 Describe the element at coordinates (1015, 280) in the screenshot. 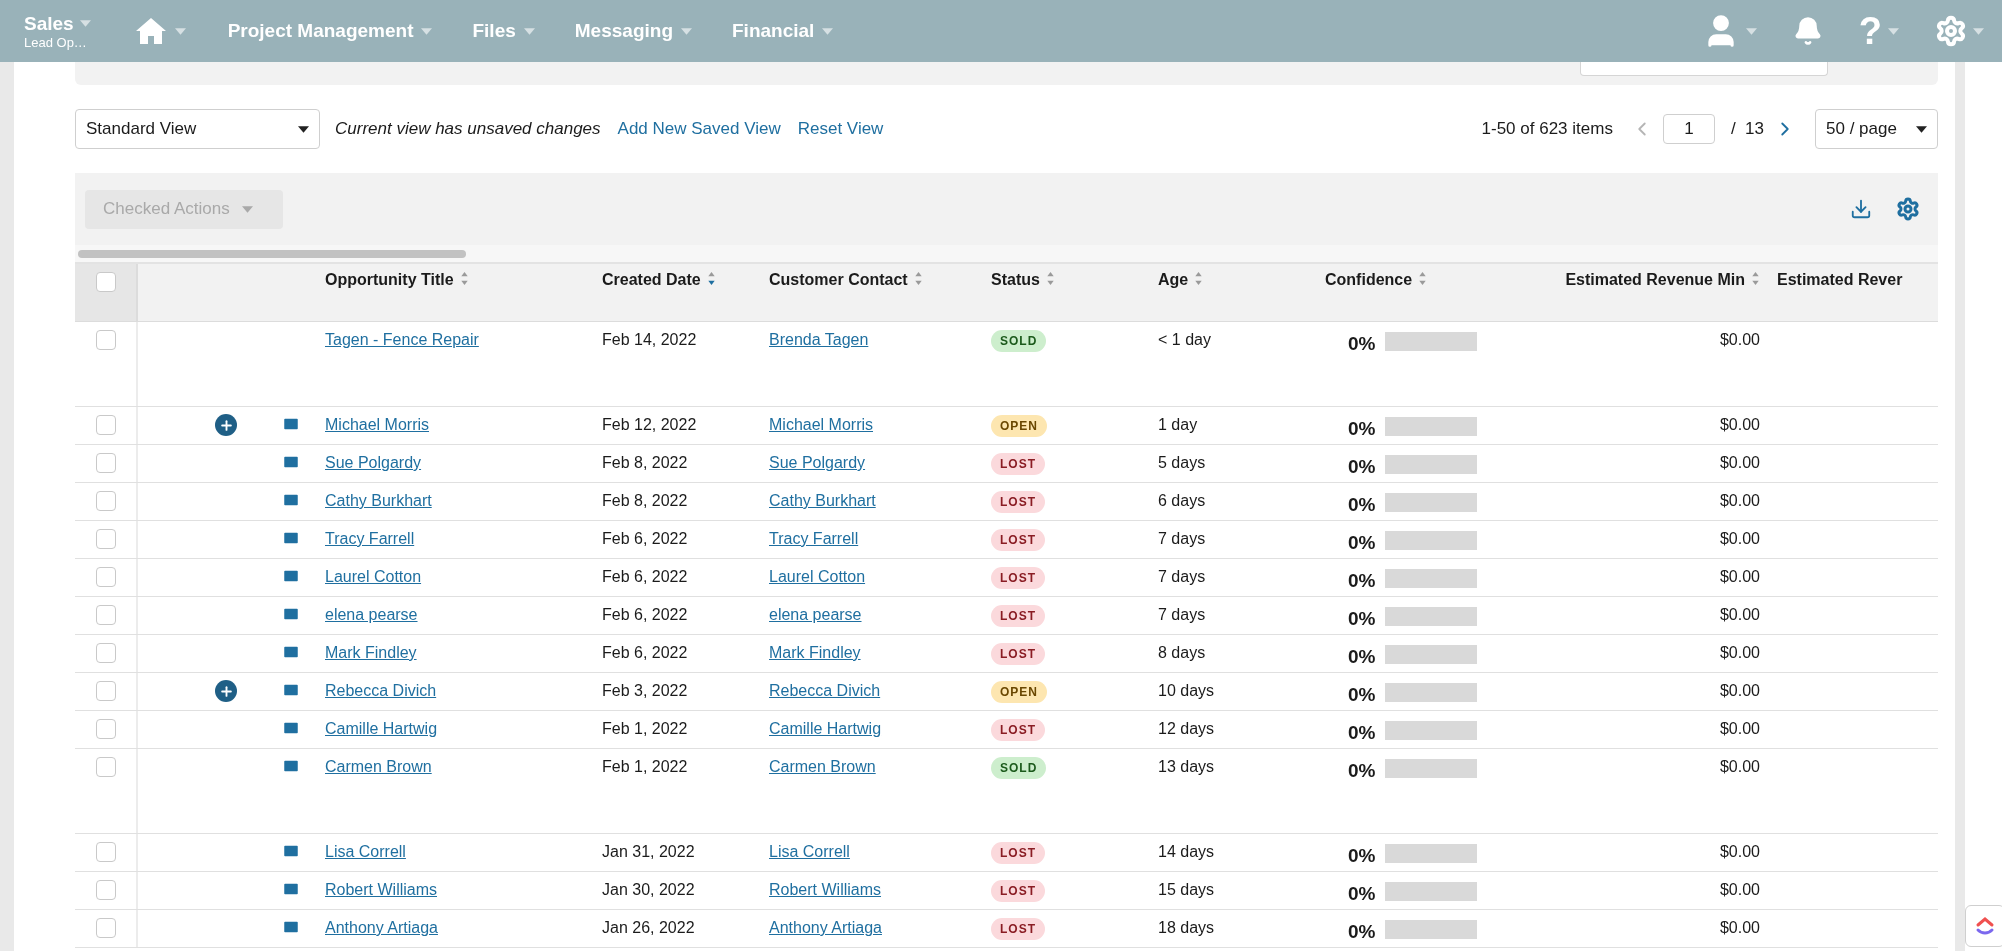

I see `column-header: Status` at that location.